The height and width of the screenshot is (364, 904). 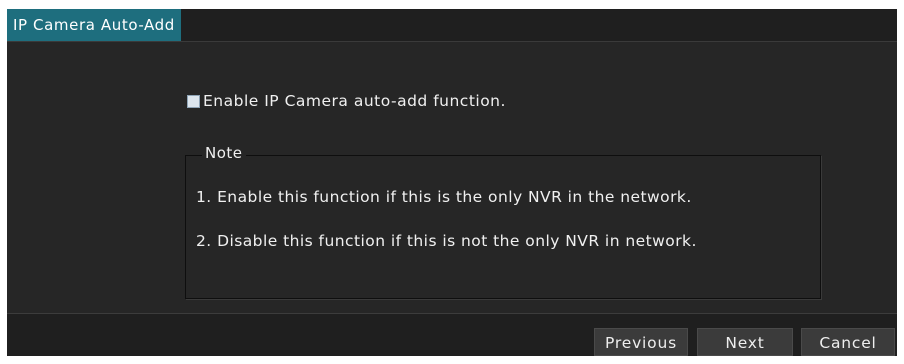 What do you see at coordinates (641, 342) in the screenshot?
I see `previous-button: Previous` at bounding box center [641, 342].